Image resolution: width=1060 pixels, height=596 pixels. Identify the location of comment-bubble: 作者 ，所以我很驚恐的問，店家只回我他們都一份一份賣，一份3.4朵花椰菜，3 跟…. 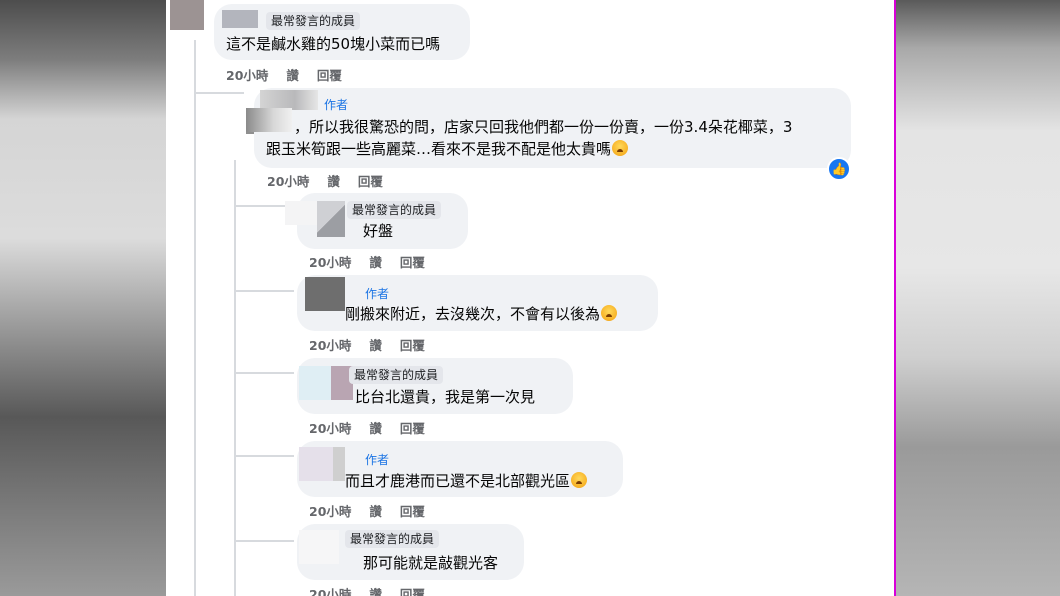
(548, 128).